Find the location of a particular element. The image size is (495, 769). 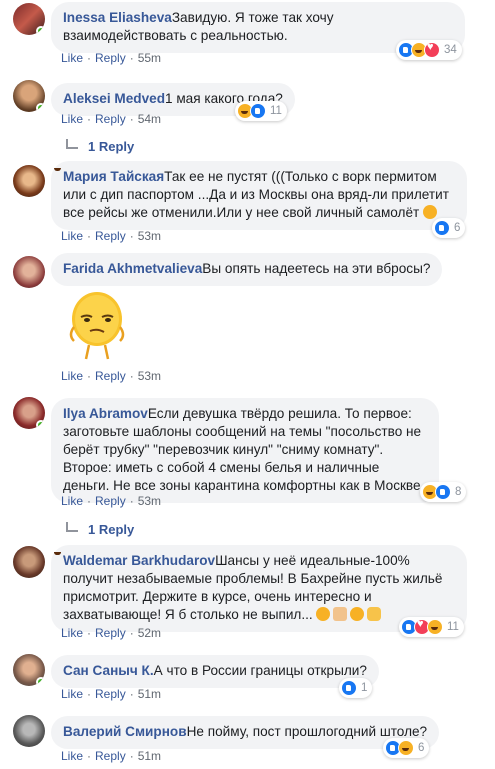

reaction-count: 11 is located at coordinates (276, 111).